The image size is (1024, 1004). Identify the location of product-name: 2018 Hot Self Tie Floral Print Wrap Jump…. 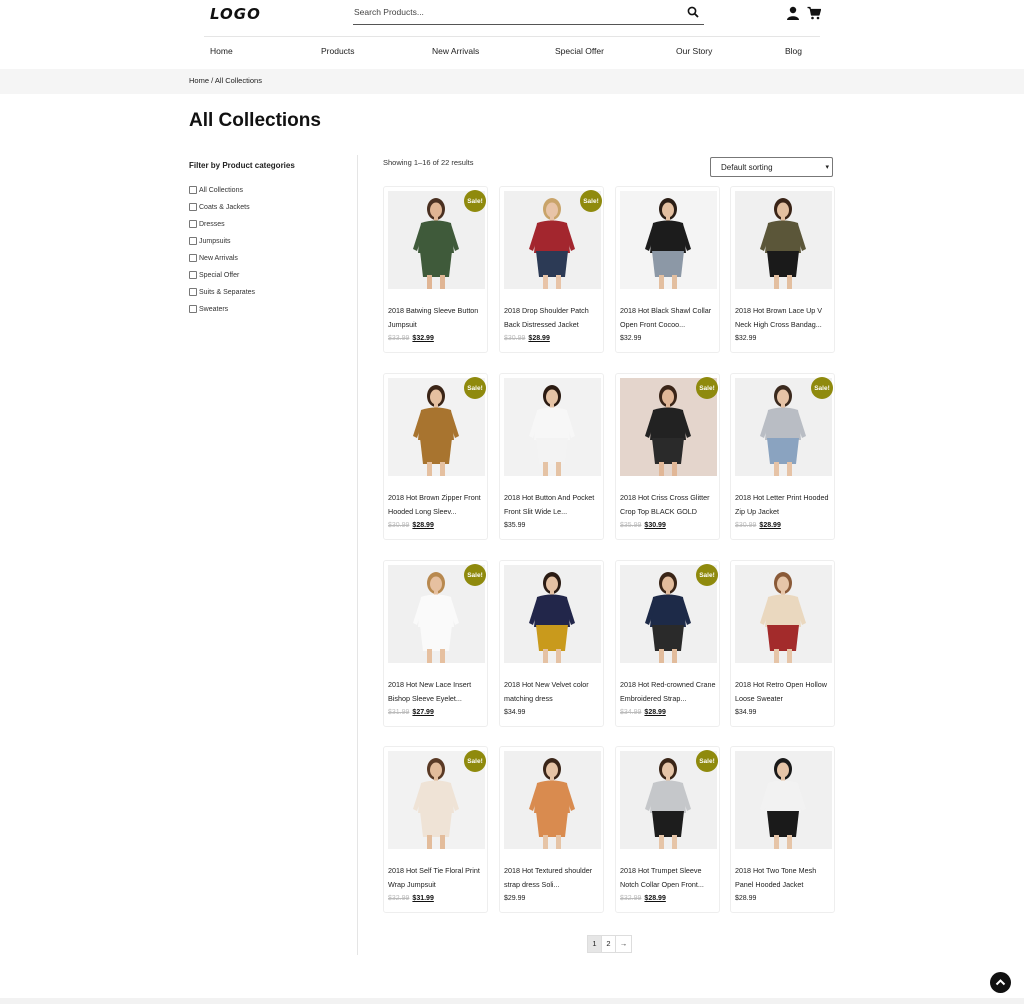
(437, 878).